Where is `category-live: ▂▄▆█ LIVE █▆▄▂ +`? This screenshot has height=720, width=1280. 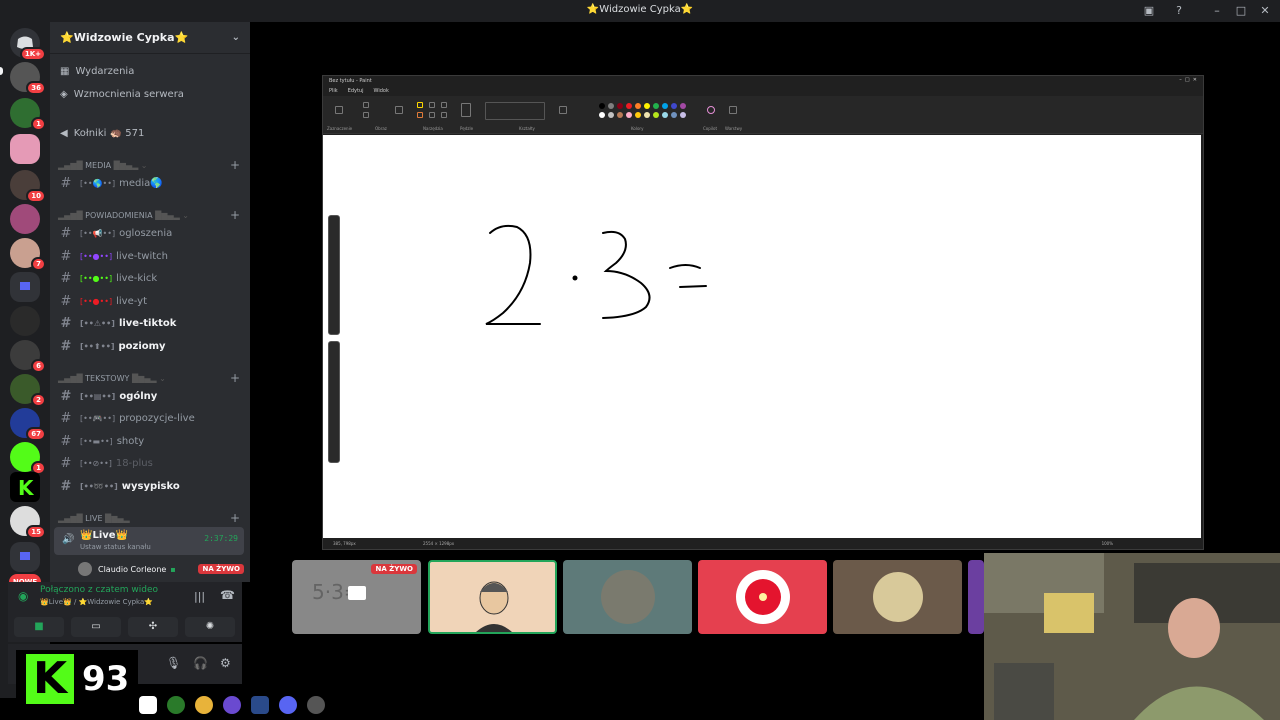
category-live: ▂▄▆█ LIVE █▆▄▂ + is located at coordinates (149, 518).